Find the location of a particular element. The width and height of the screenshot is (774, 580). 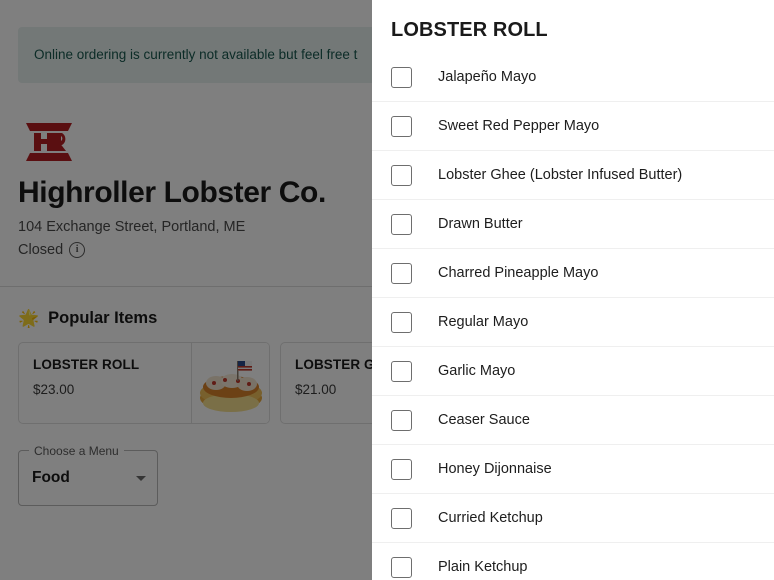

option-label: Charred Pineapple Mayo is located at coordinates (518, 273).